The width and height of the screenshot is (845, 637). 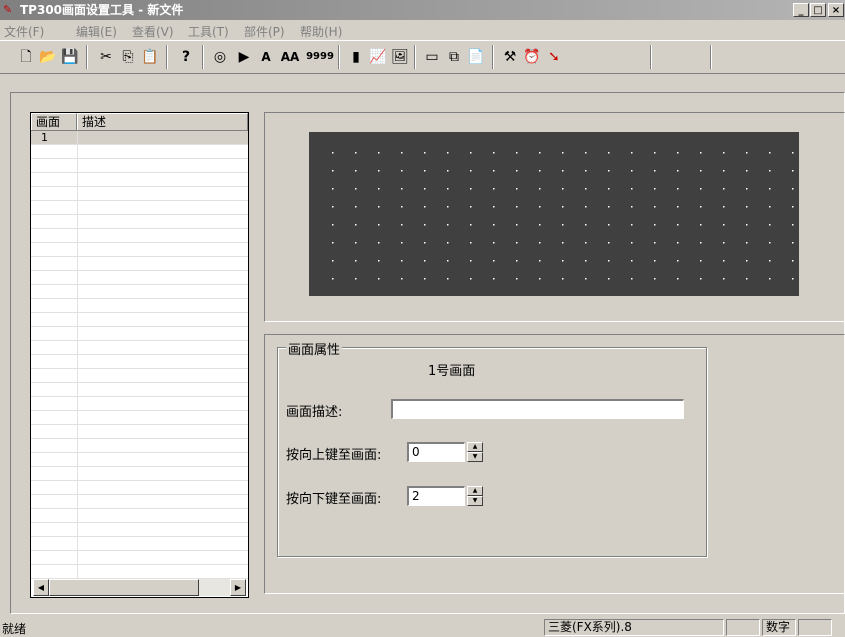 I want to click on description-input, so click(x=537, y=409).